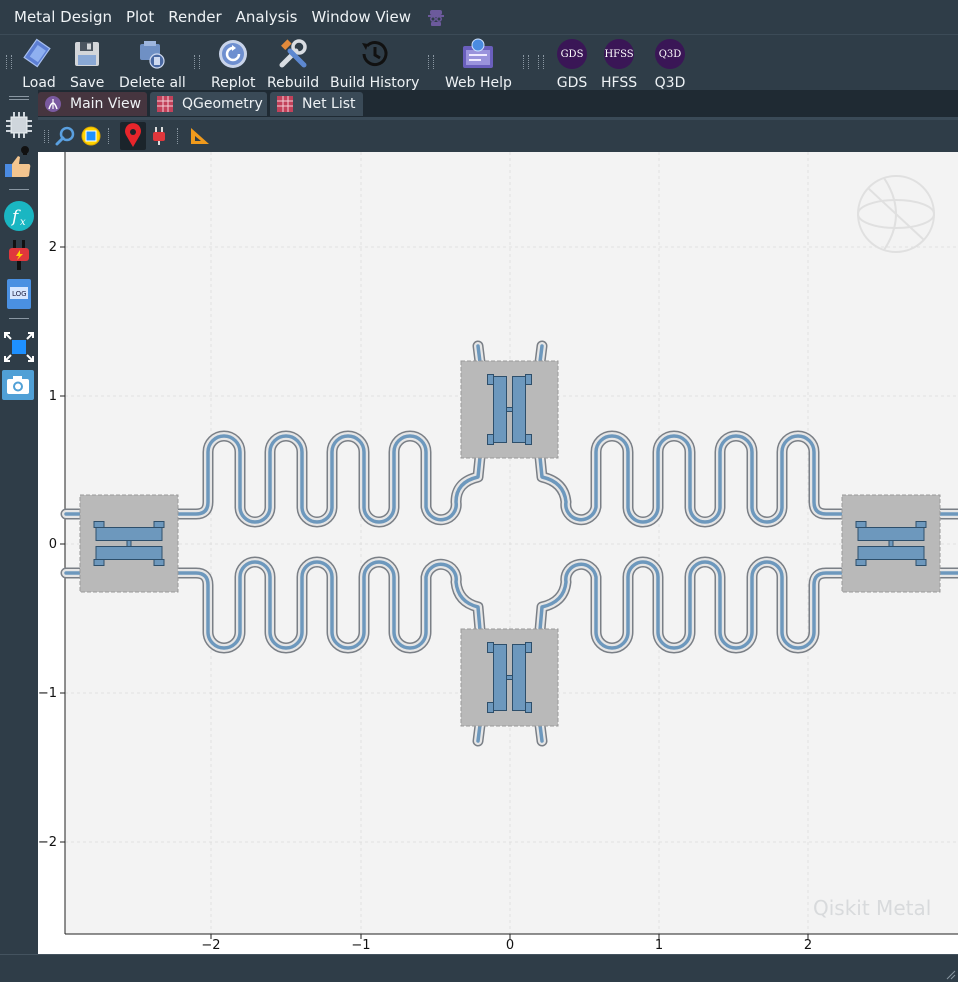 Image resolution: width=958 pixels, height=982 pixels. Describe the element at coordinates (19, 347) in the screenshot. I see `fit-view-icon` at that location.